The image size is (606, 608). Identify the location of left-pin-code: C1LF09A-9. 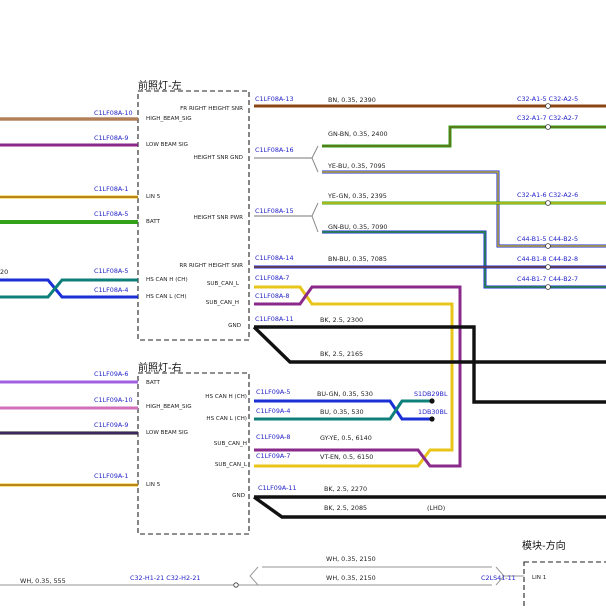
(111, 425).